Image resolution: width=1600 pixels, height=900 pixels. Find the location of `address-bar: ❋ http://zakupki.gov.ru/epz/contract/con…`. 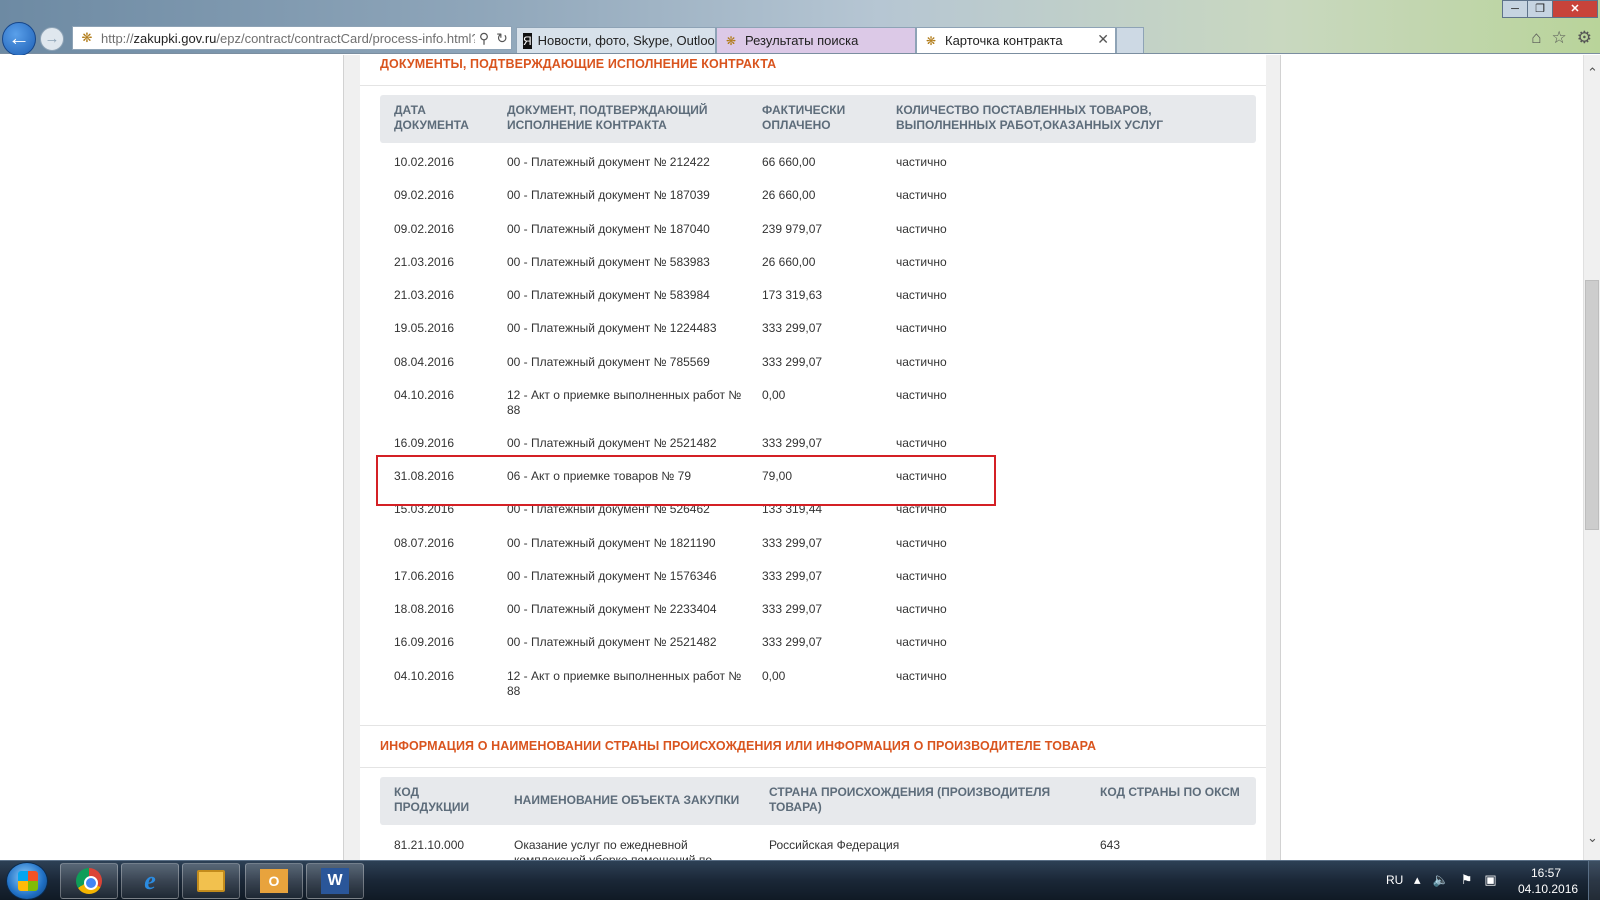

address-bar: ❋ http://zakupki.gov.ru/epz/contract/con… is located at coordinates (292, 38).